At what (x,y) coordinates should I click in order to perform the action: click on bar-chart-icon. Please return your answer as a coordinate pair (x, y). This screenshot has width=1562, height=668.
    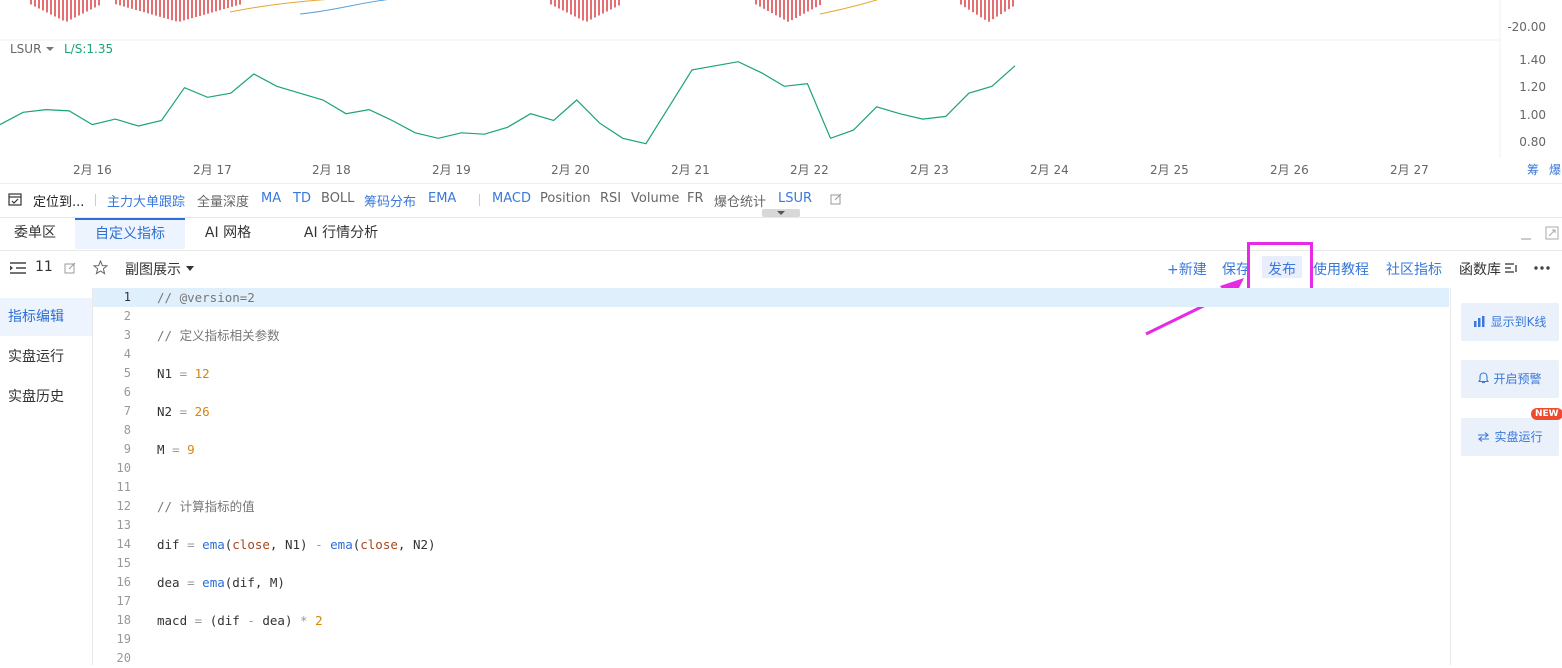
    Looking at the image, I should click on (1479, 321).